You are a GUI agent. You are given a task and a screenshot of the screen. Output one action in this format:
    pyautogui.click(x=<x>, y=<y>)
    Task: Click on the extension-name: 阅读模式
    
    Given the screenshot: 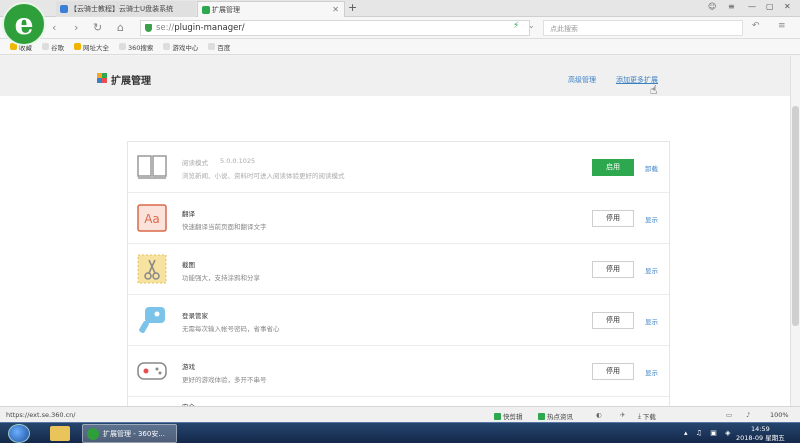 What is the action you would take?
    pyautogui.click(x=195, y=163)
    